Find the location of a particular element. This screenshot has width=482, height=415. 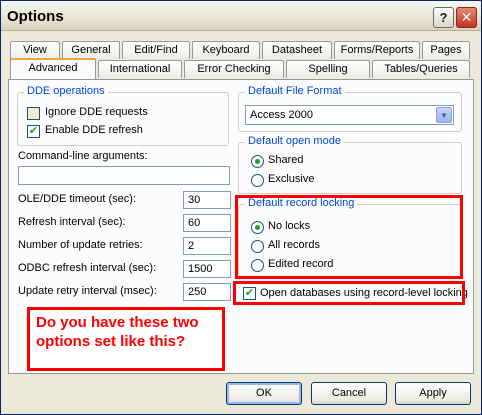

file-format-group: Default File Format Access 2000 ▼ is located at coordinates (350, 108).